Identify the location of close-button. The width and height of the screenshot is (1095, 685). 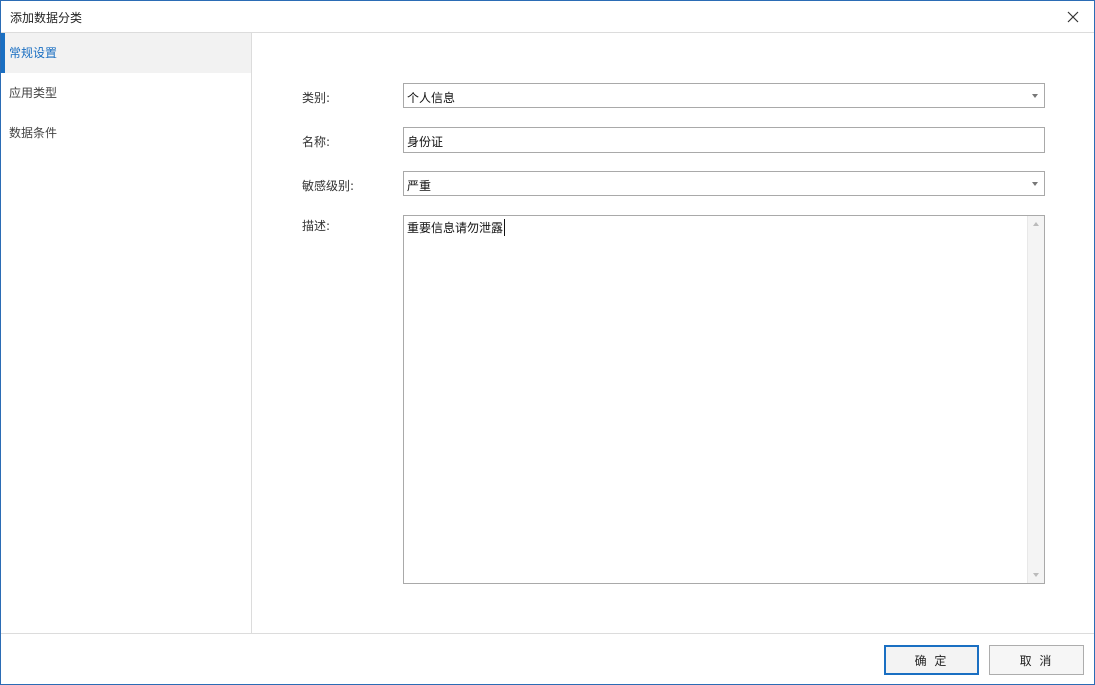
(1073, 17).